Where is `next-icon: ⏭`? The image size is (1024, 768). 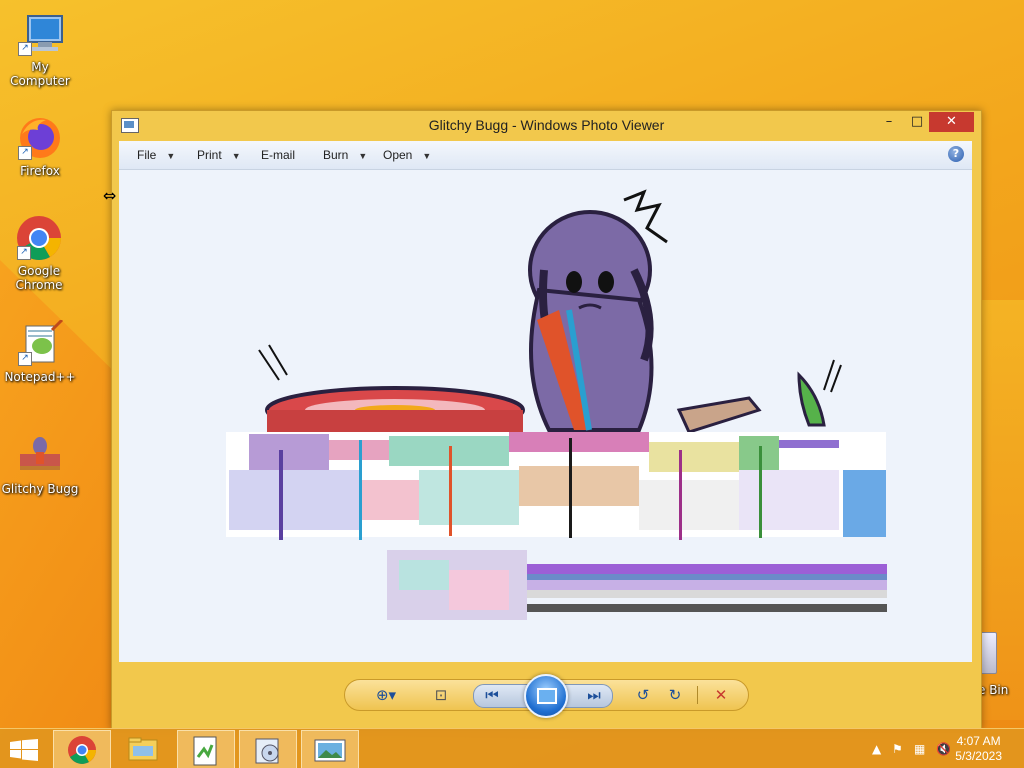
next-icon: ⏭ is located at coordinates (594, 695).